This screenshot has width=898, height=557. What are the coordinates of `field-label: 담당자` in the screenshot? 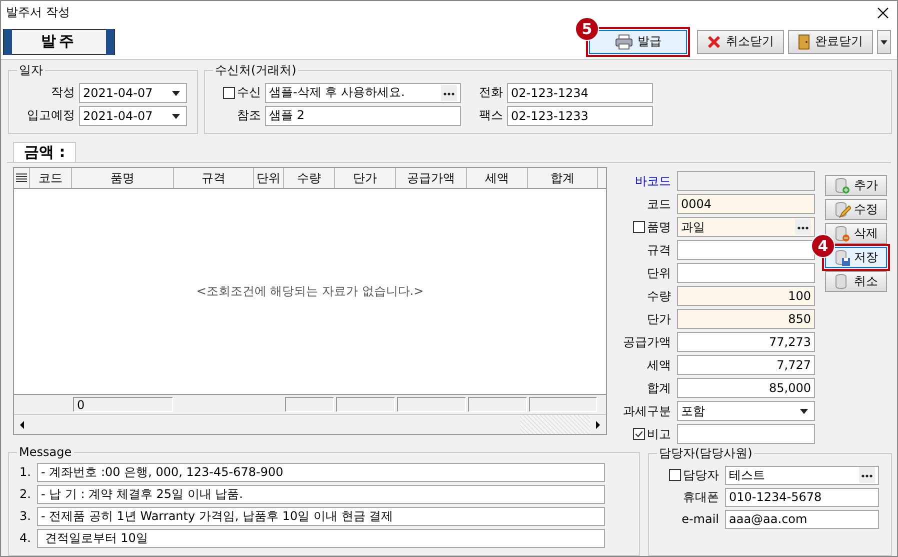 It's located at (701, 475).